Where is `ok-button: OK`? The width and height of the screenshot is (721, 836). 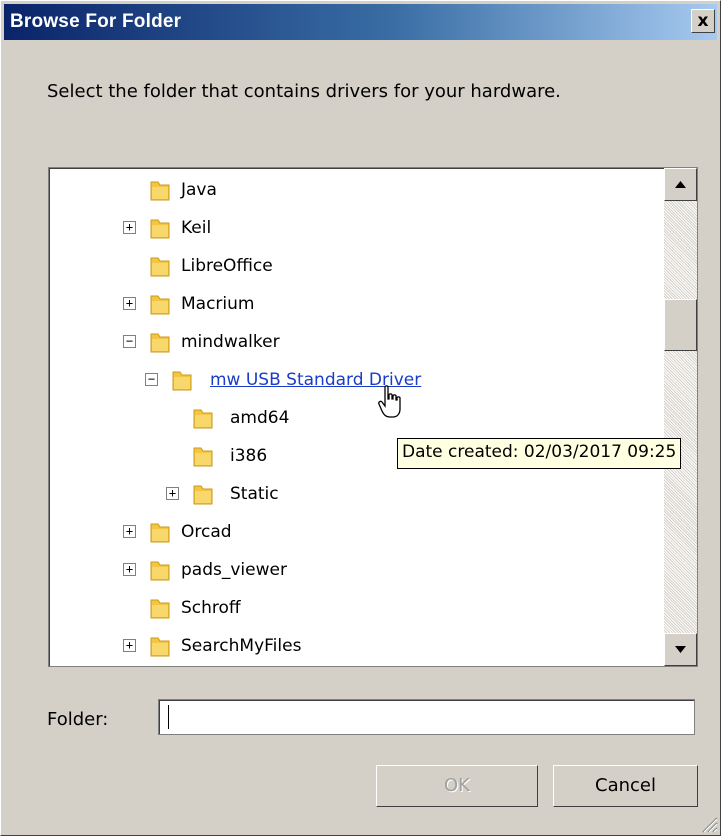 ok-button: OK is located at coordinates (457, 786).